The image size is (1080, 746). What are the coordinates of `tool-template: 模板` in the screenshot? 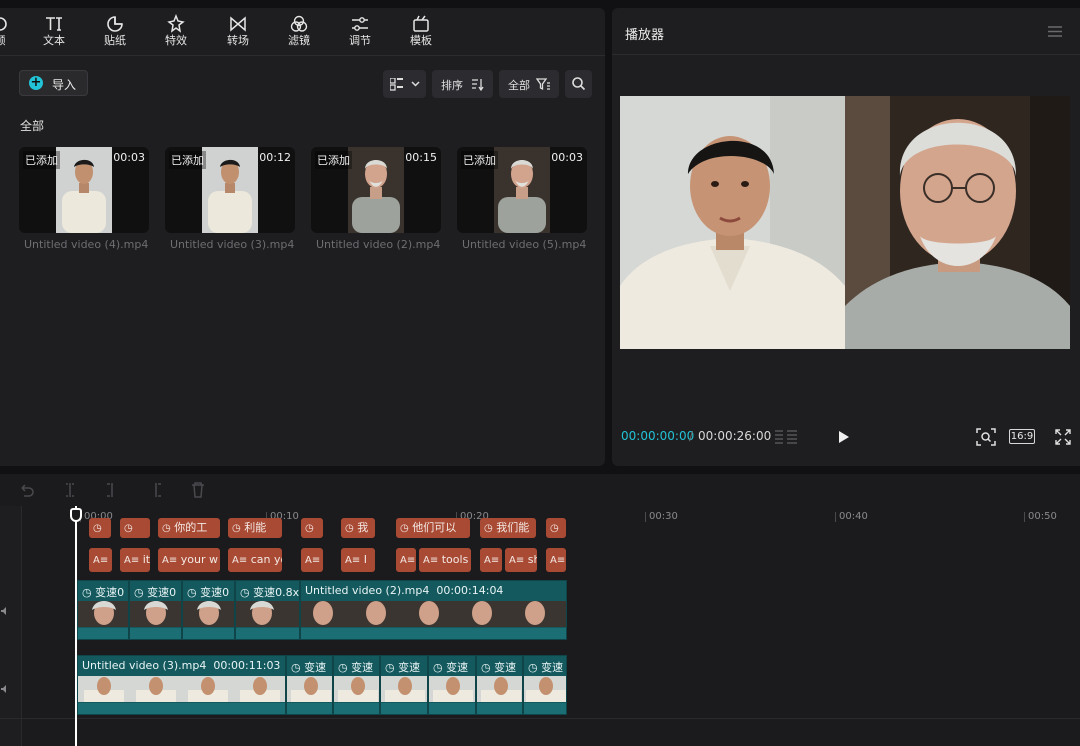 It's located at (421, 33).